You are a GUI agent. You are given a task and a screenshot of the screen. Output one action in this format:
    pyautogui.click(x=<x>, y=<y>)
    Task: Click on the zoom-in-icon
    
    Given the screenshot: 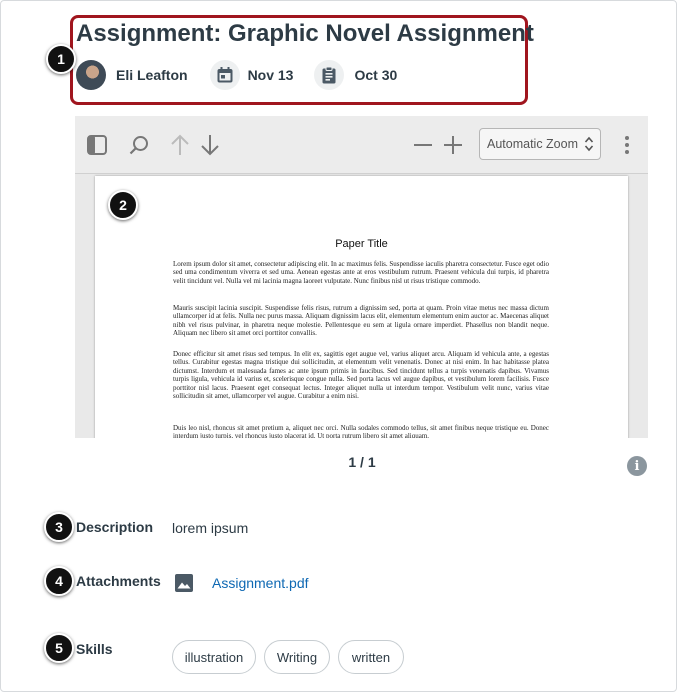 What is the action you would take?
    pyautogui.click(x=453, y=145)
    